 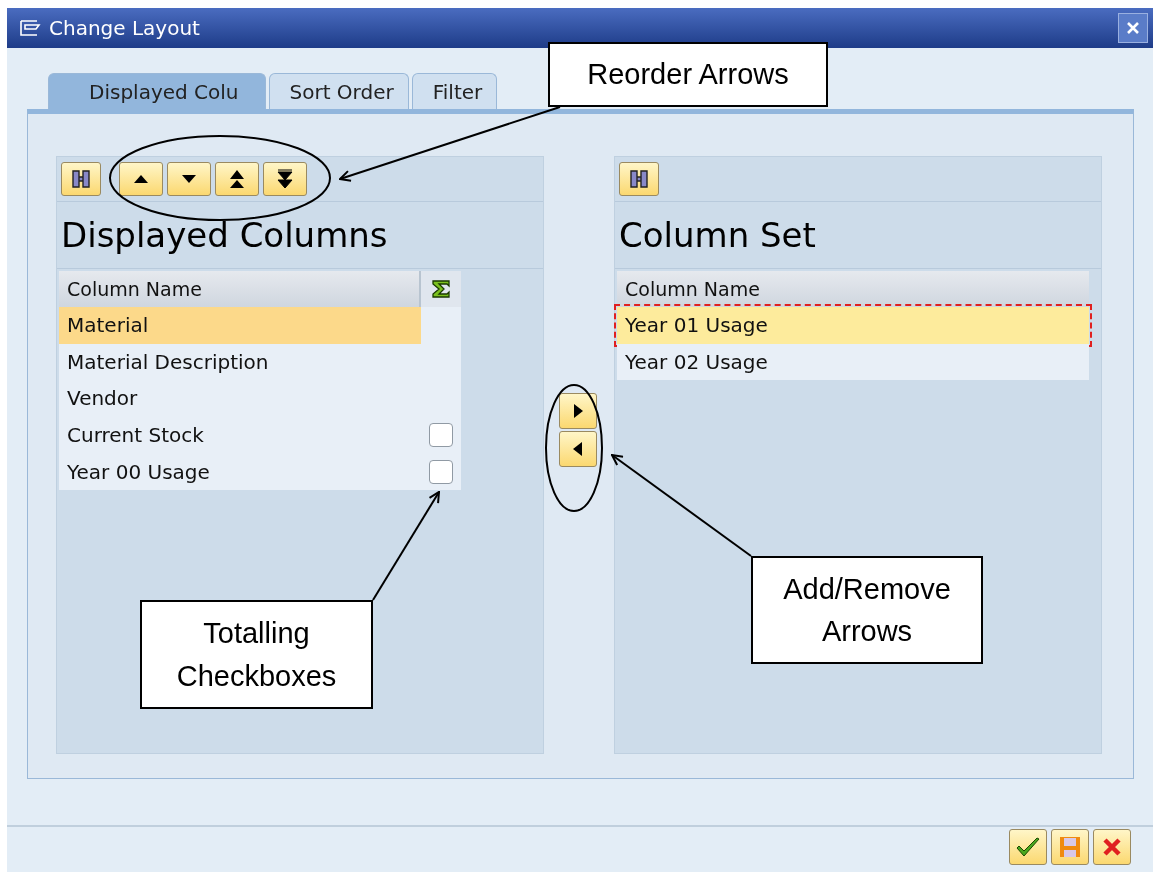 I want to click on checkmark-icon, so click(x=1028, y=847).